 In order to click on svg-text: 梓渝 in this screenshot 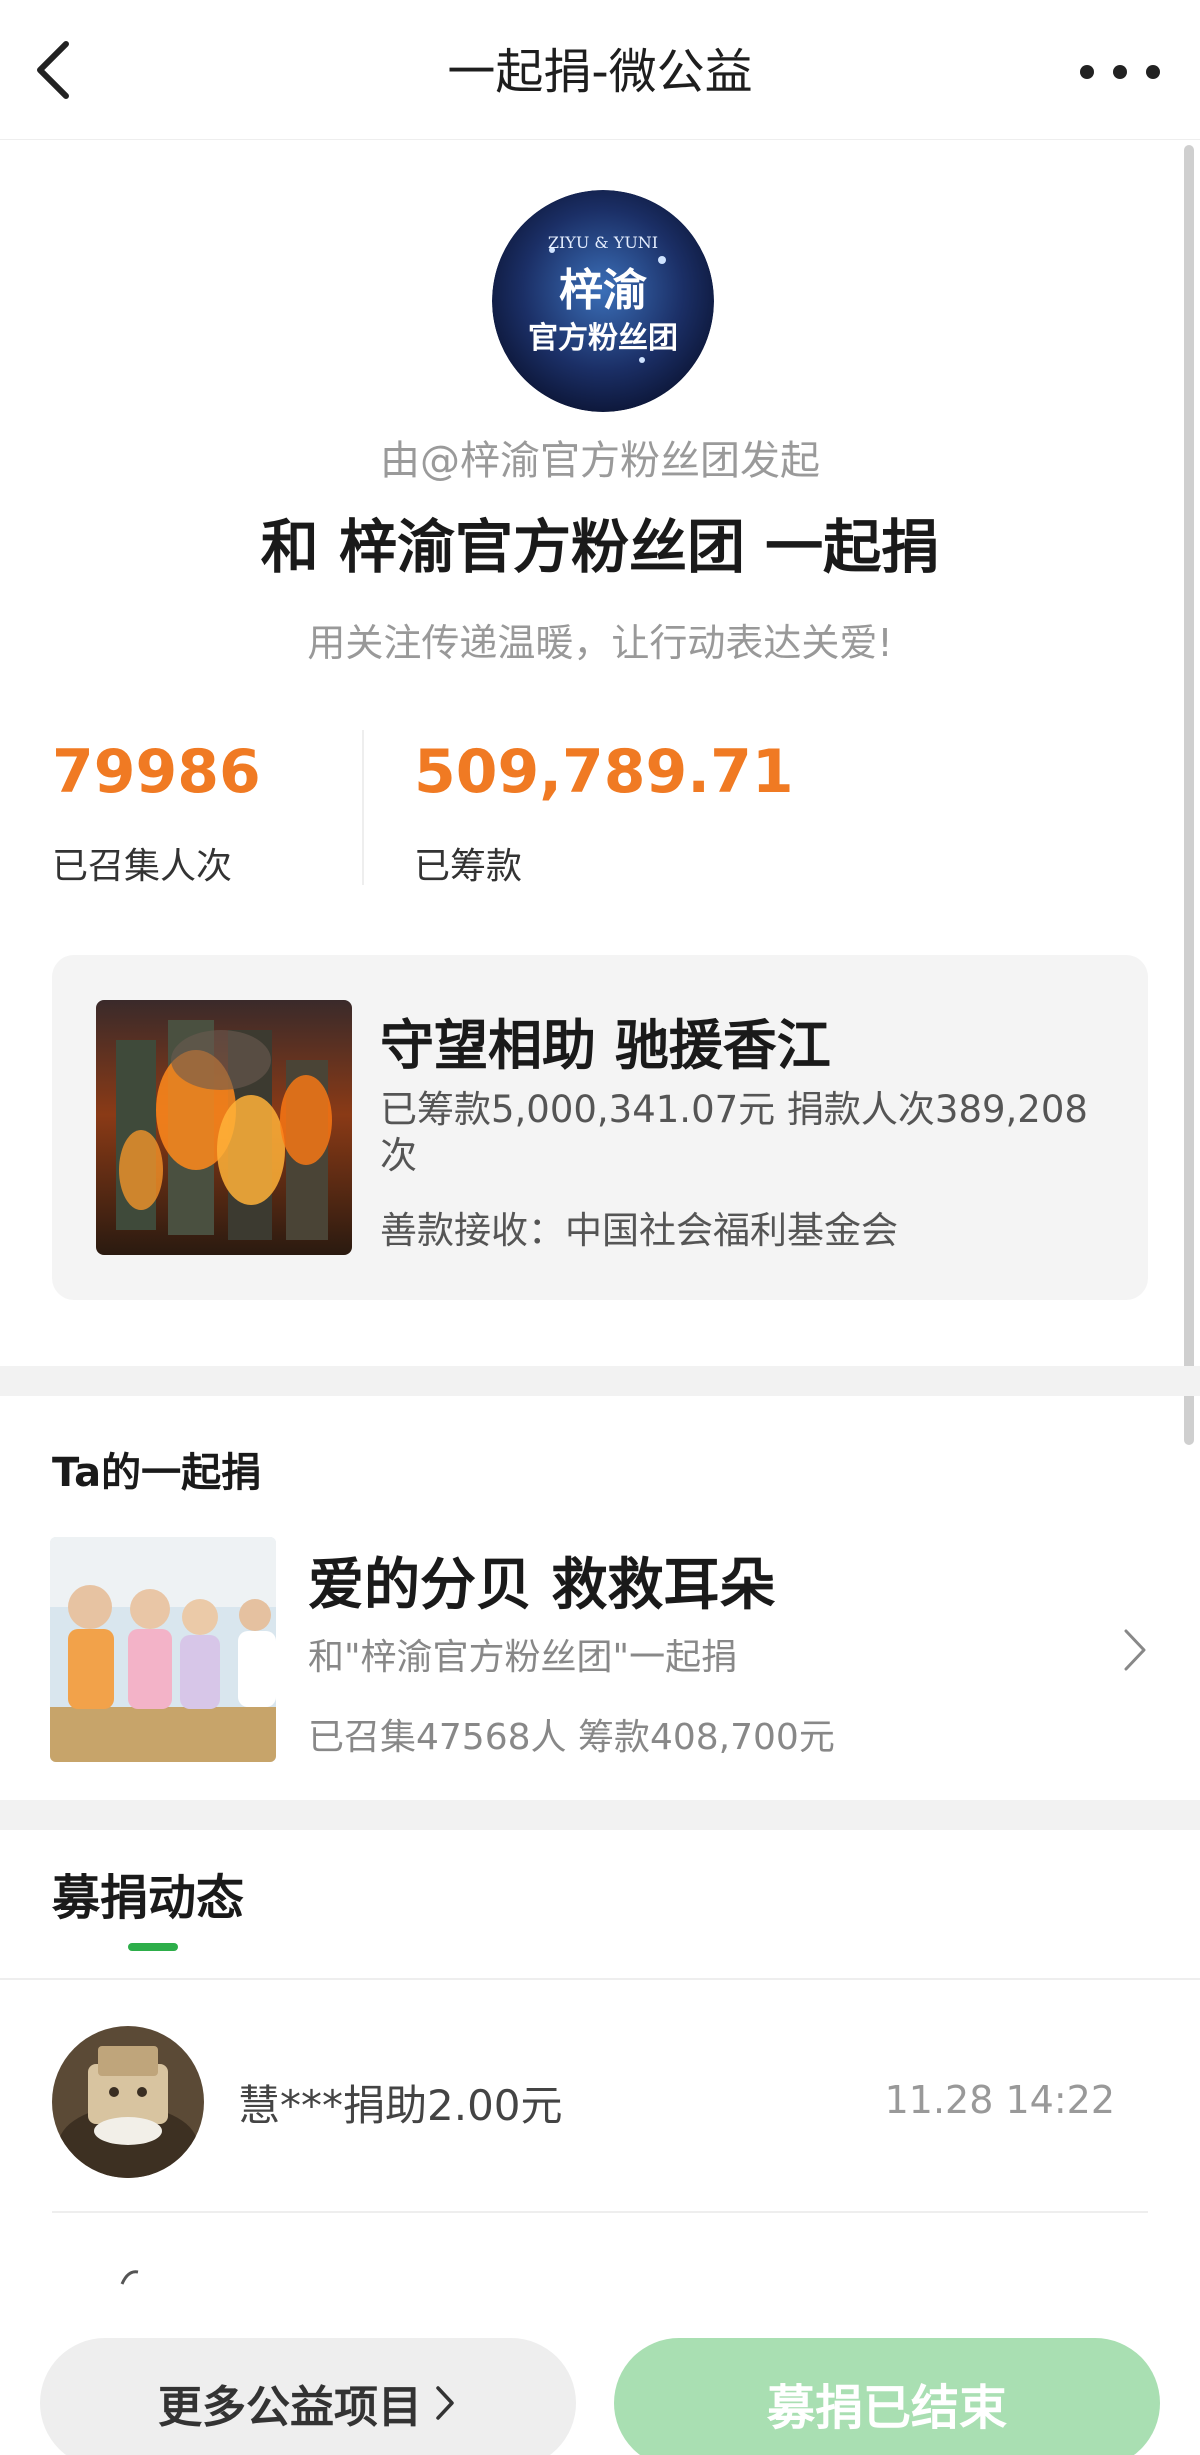, I will do `click(603, 290)`.